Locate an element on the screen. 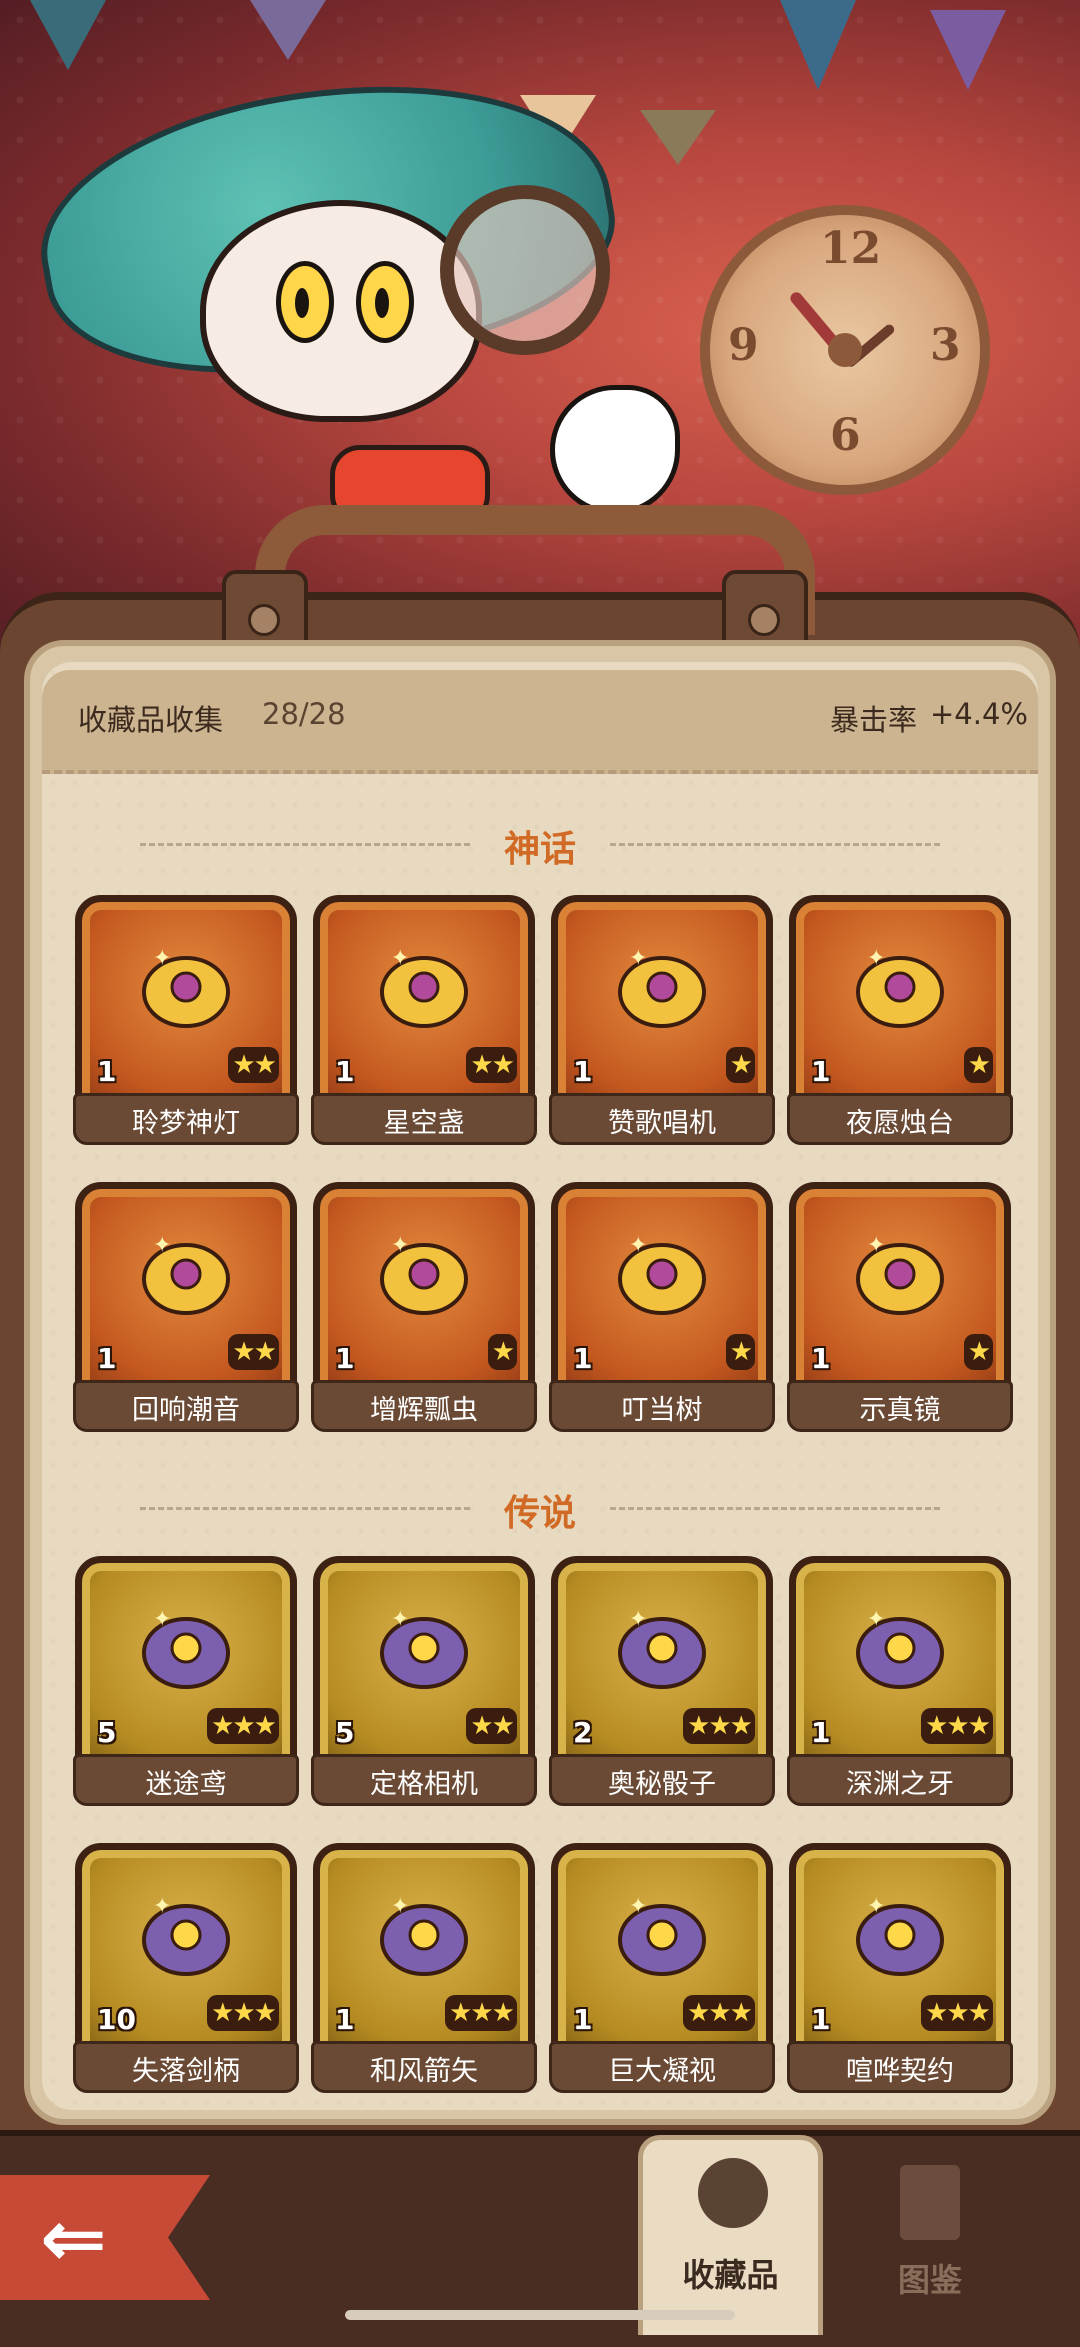 This screenshot has height=2347, width=1080. collection-card: ✦ 1 ★★ 回响潮音 is located at coordinates (186, 1307).